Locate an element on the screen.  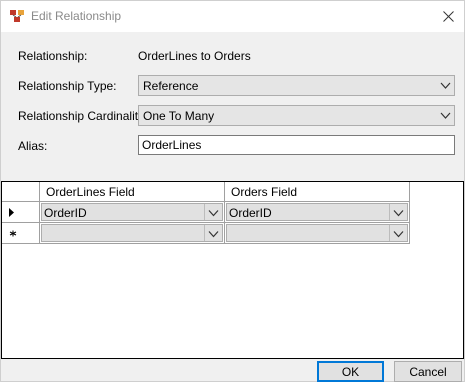
orderlines-field-select: OrderID is located at coordinates (132, 212).